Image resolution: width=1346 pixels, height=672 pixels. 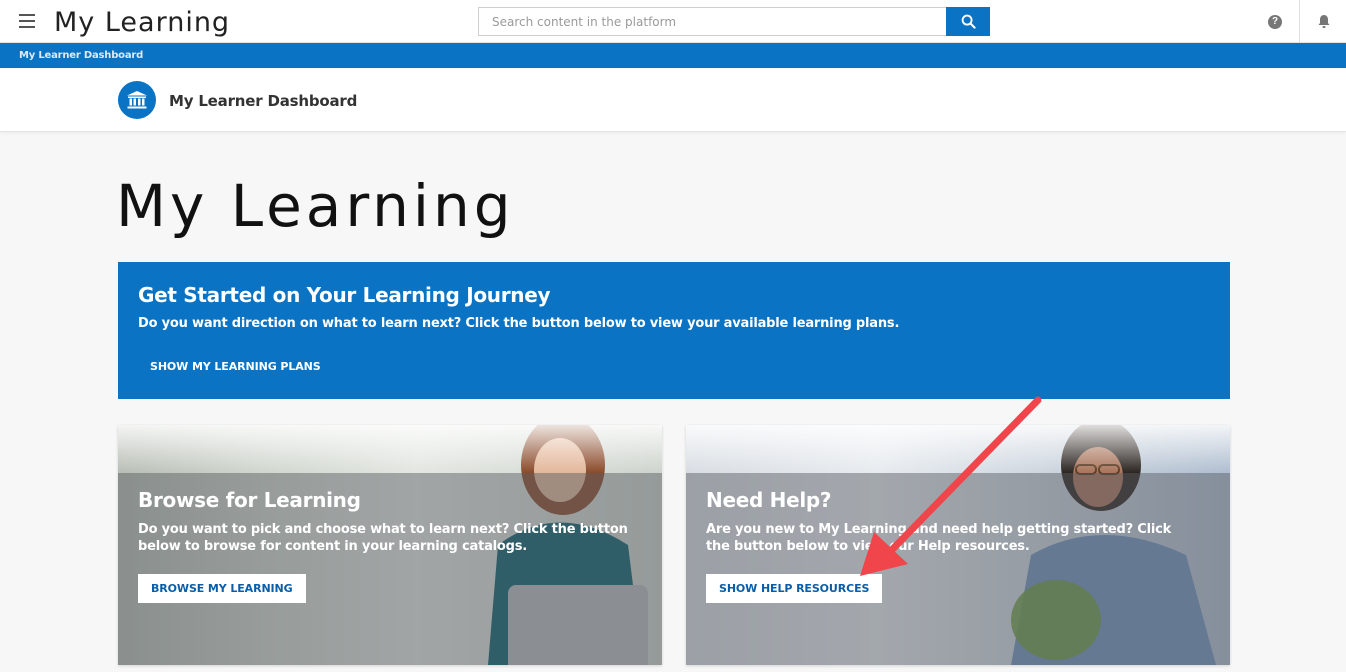 What do you see at coordinates (673, 100) in the screenshot?
I see `page-header: My Learner Dashboard` at bounding box center [673, 100].